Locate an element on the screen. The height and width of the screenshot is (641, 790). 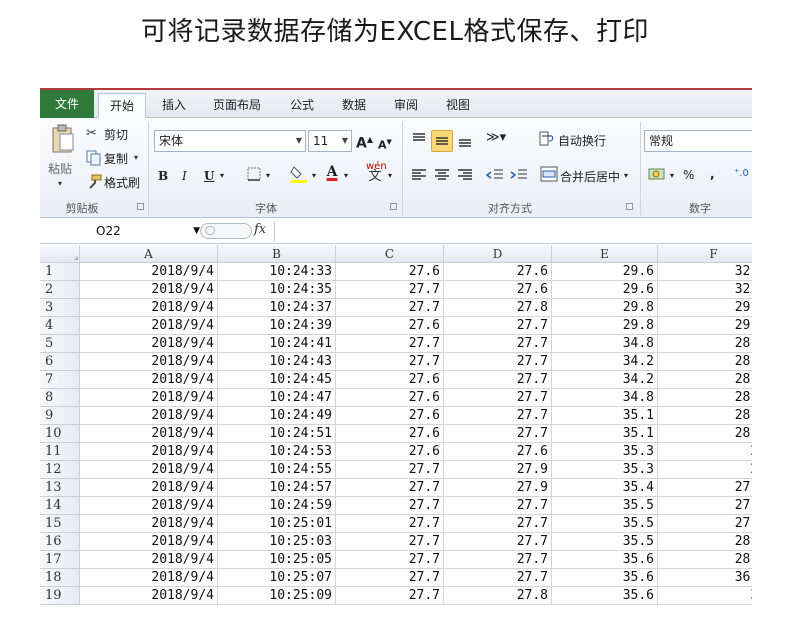
bold-icon: B is located at coordinates (163, 176).